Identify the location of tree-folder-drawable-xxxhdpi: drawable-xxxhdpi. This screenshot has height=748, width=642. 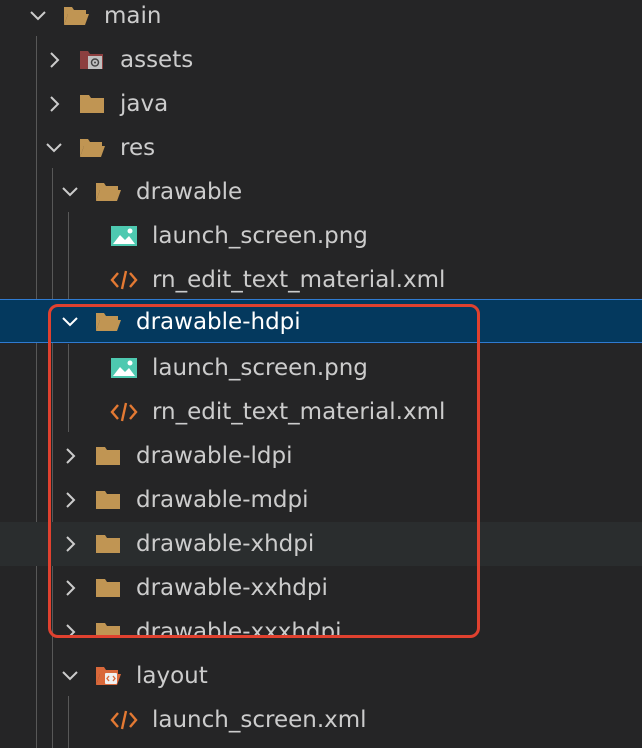
(321, 624).